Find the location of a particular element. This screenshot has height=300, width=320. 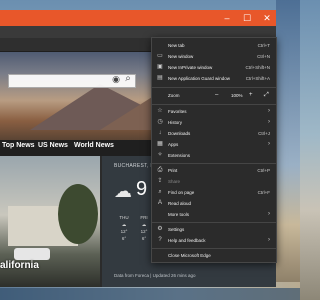

title-bar: – ☐ ✕ is located at coordinates (138, 18).